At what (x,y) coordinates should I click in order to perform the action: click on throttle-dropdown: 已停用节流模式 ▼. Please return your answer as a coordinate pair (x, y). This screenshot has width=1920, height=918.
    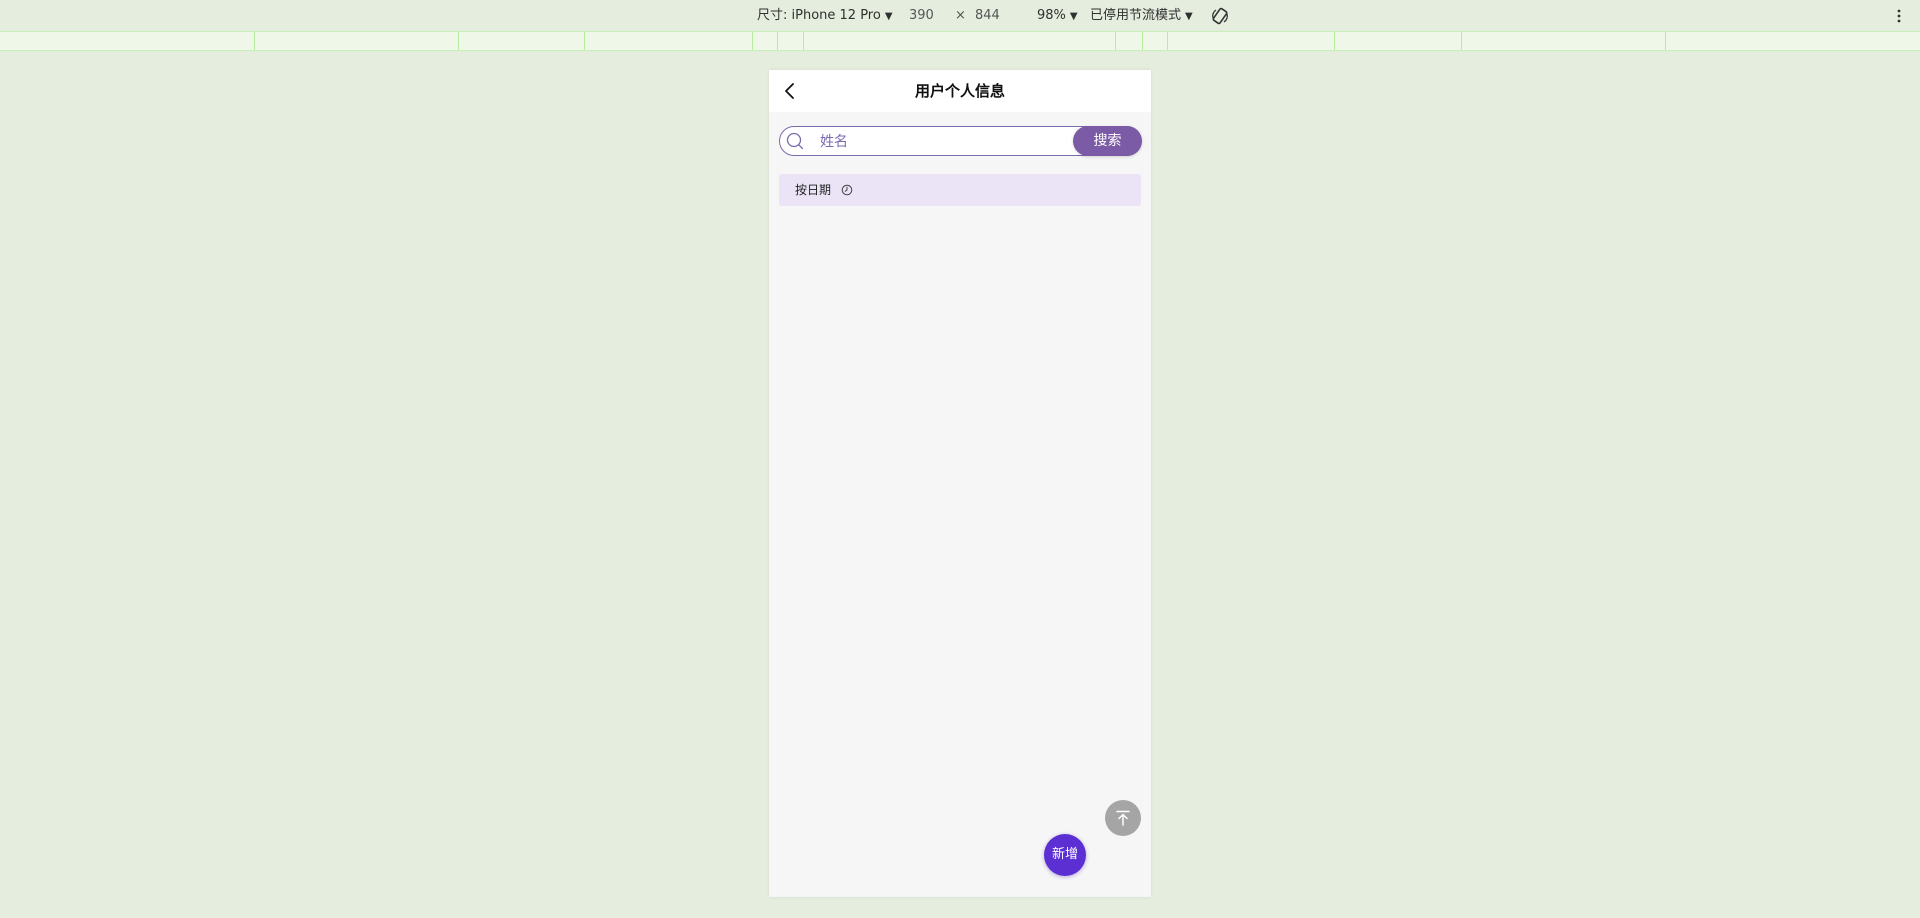
    Looking at the image, I should click on (1141, 15).